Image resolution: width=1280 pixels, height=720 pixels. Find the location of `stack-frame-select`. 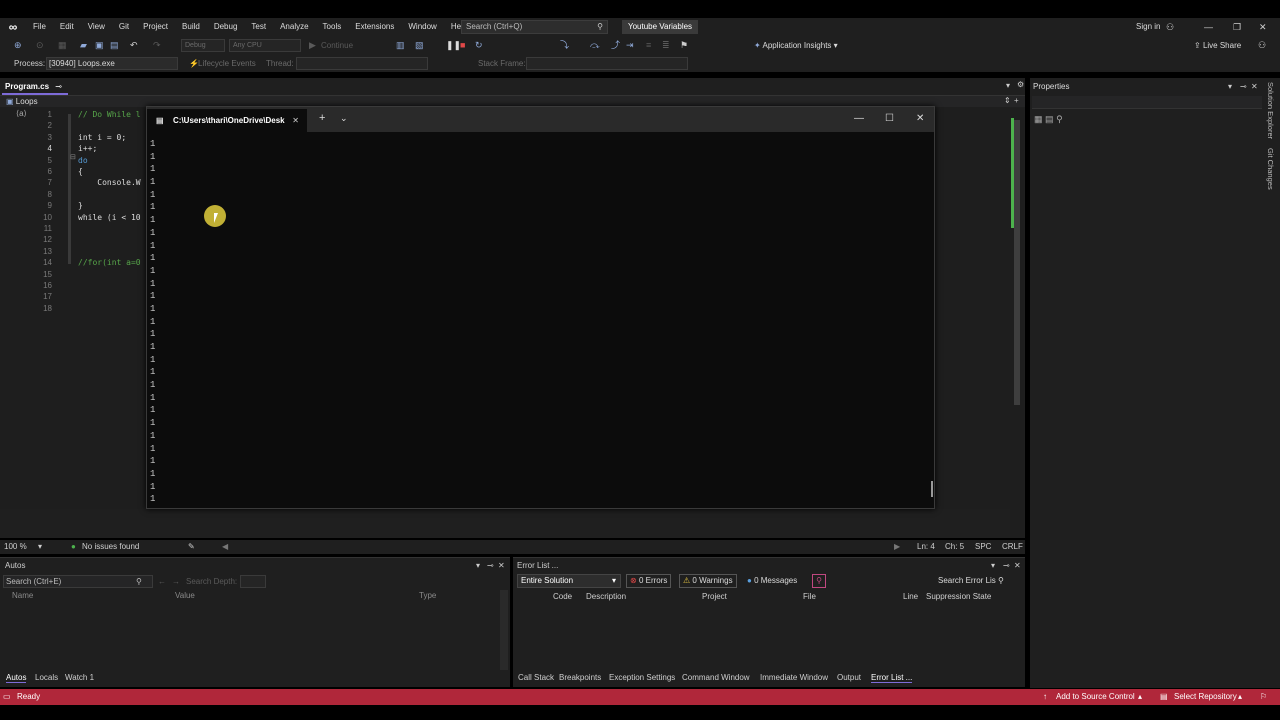

stack-frame-select is located at coordinates (607, 63).